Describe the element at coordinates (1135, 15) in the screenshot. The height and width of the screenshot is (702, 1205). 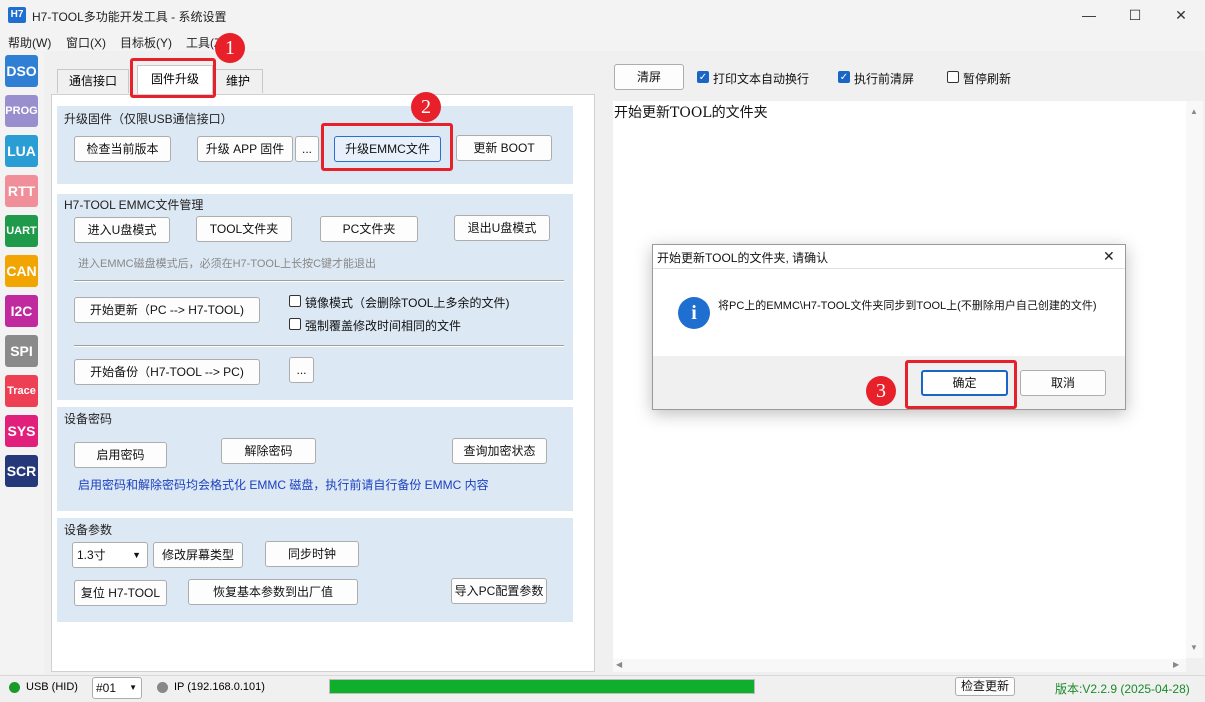
I see `maximize-button: ☐` at that location.